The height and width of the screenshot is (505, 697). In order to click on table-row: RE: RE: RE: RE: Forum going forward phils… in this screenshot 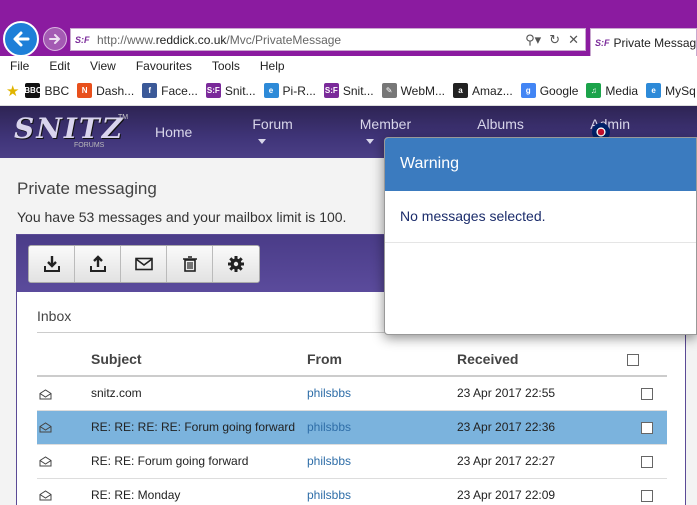, I will do `click(352, 427)`.